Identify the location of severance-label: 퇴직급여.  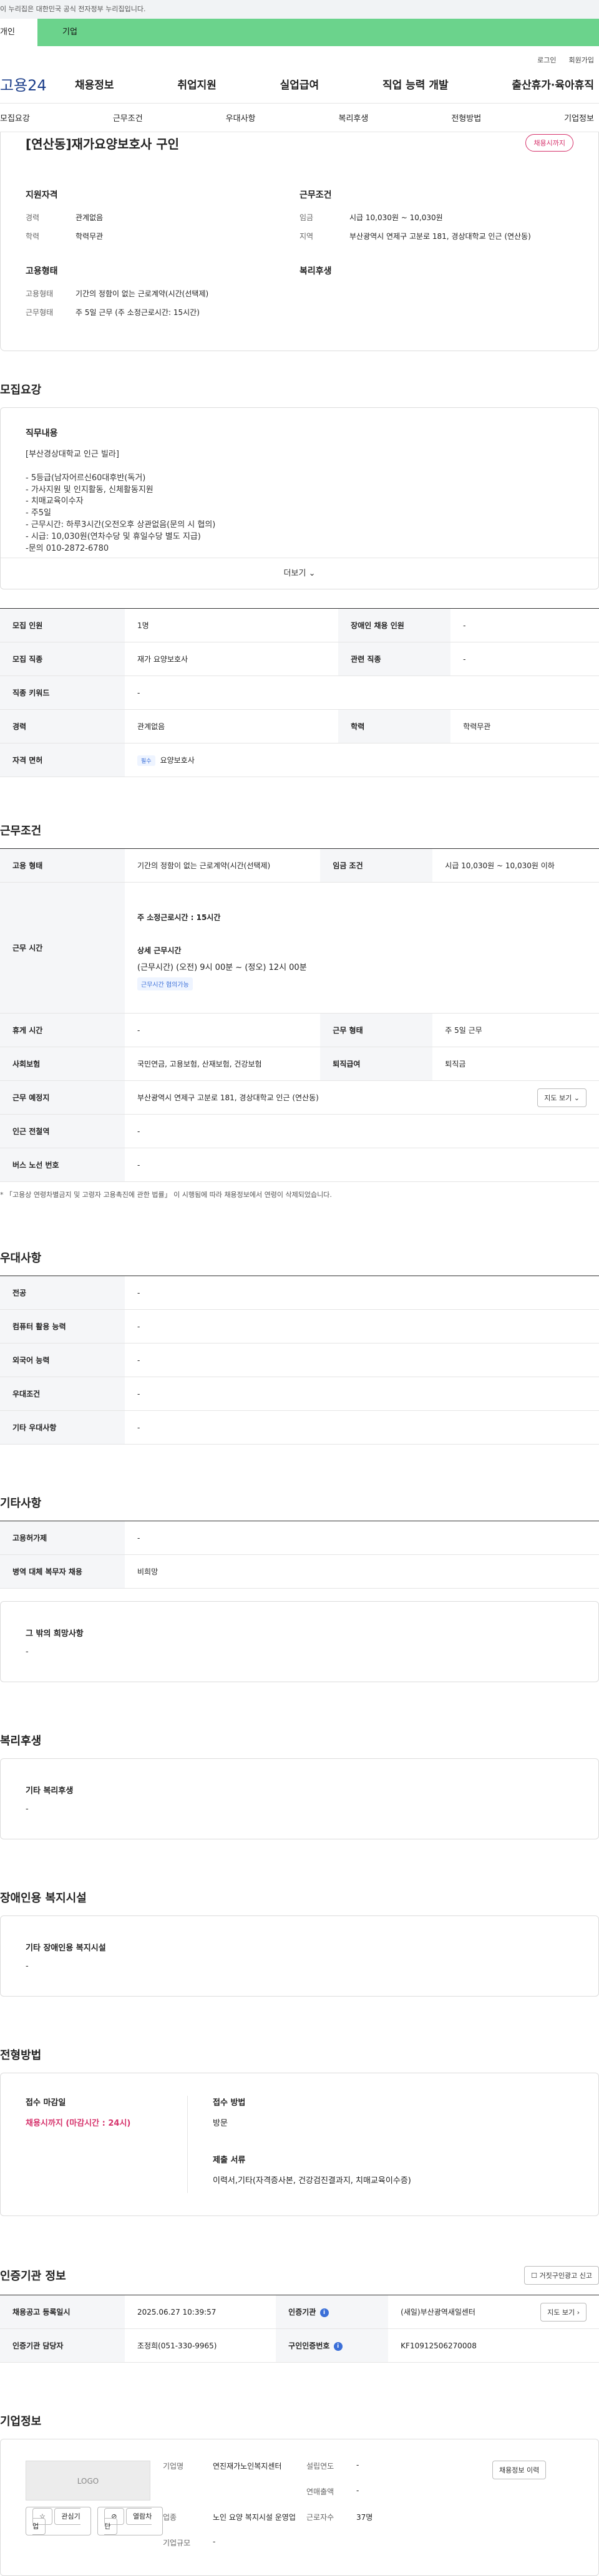
(376, 1064).